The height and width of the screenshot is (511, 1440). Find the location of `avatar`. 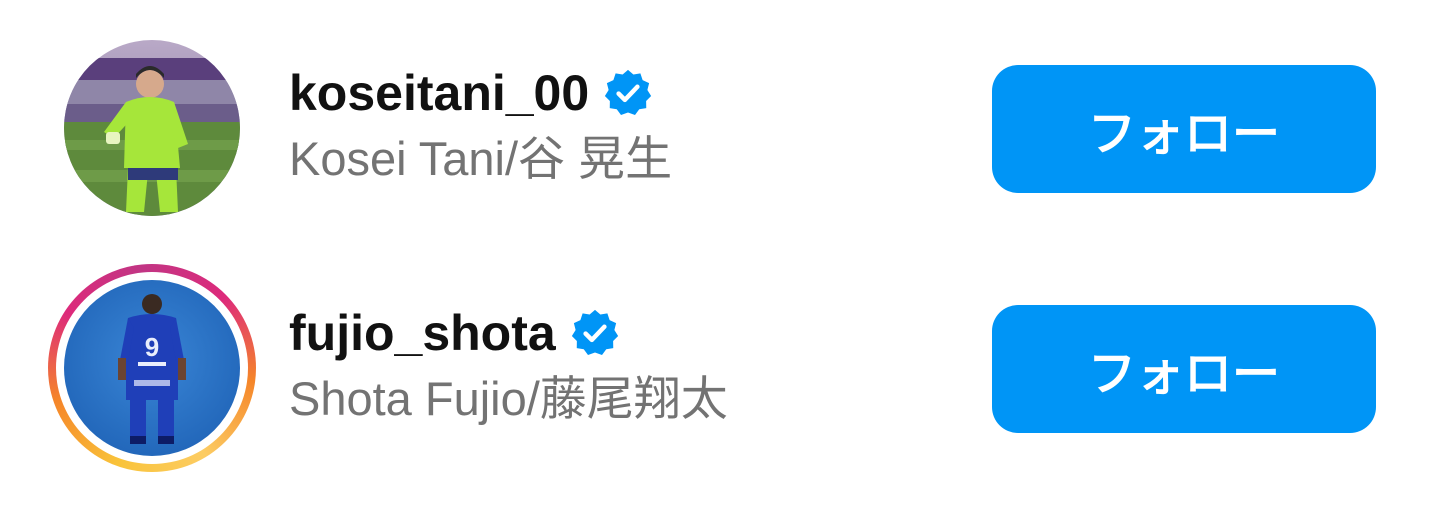

avatar is located at coordinates (152, 128).